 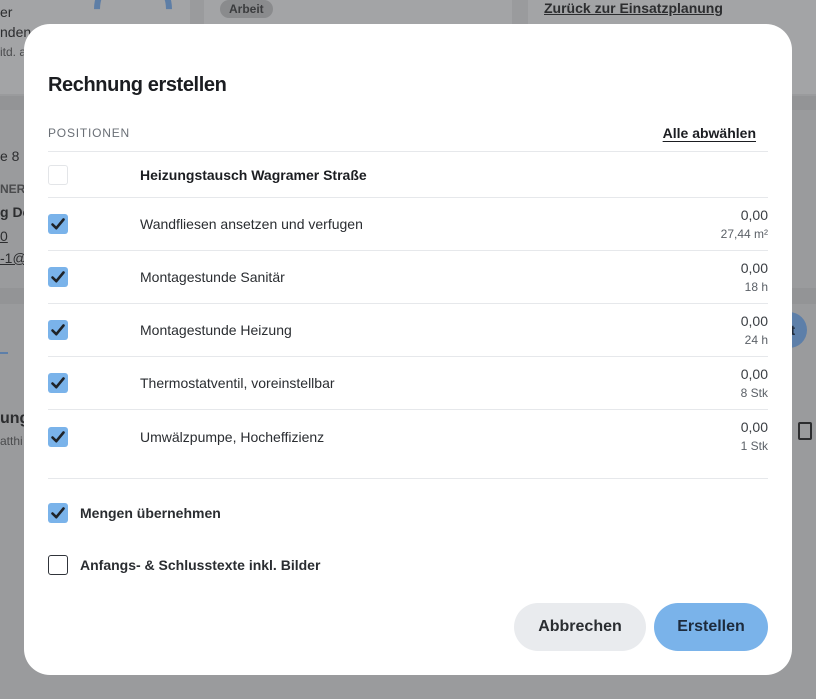 I want to click on position-name: Montagestunde Sanitär, so click(x=212, y=277).